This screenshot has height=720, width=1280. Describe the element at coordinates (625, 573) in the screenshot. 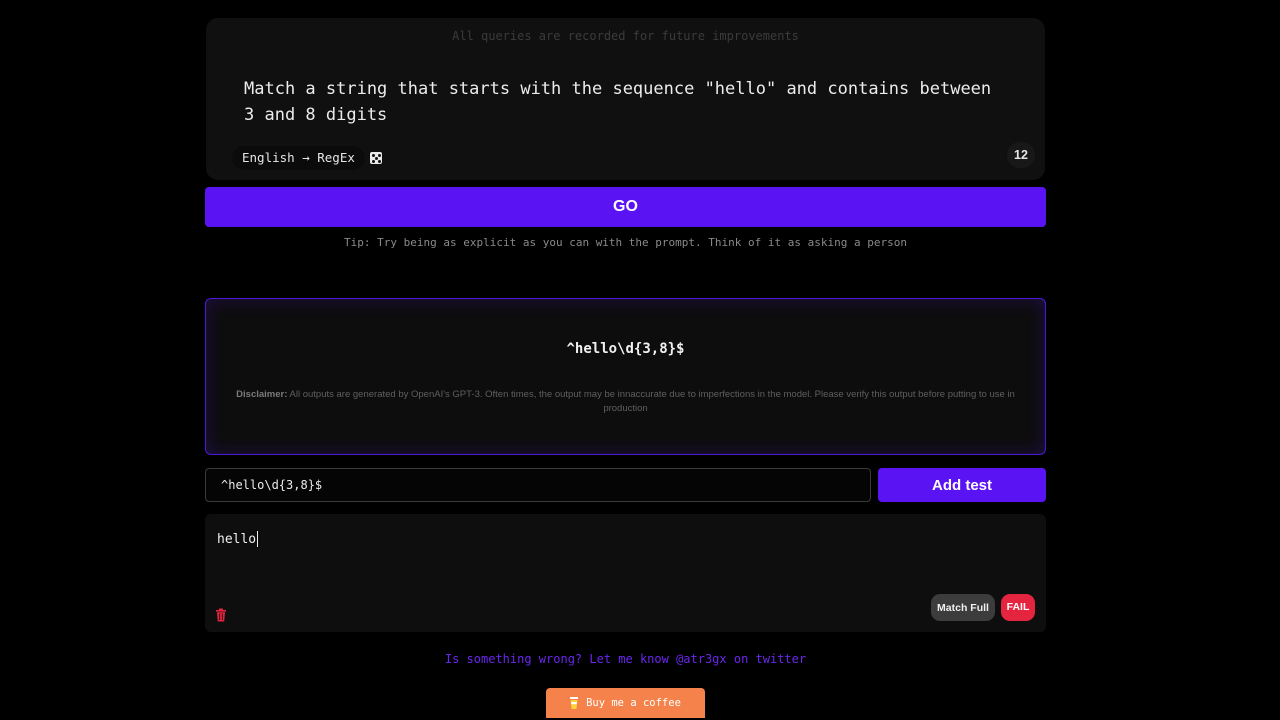

I see `test-case-card: hello Match Full FAIL` at that location.